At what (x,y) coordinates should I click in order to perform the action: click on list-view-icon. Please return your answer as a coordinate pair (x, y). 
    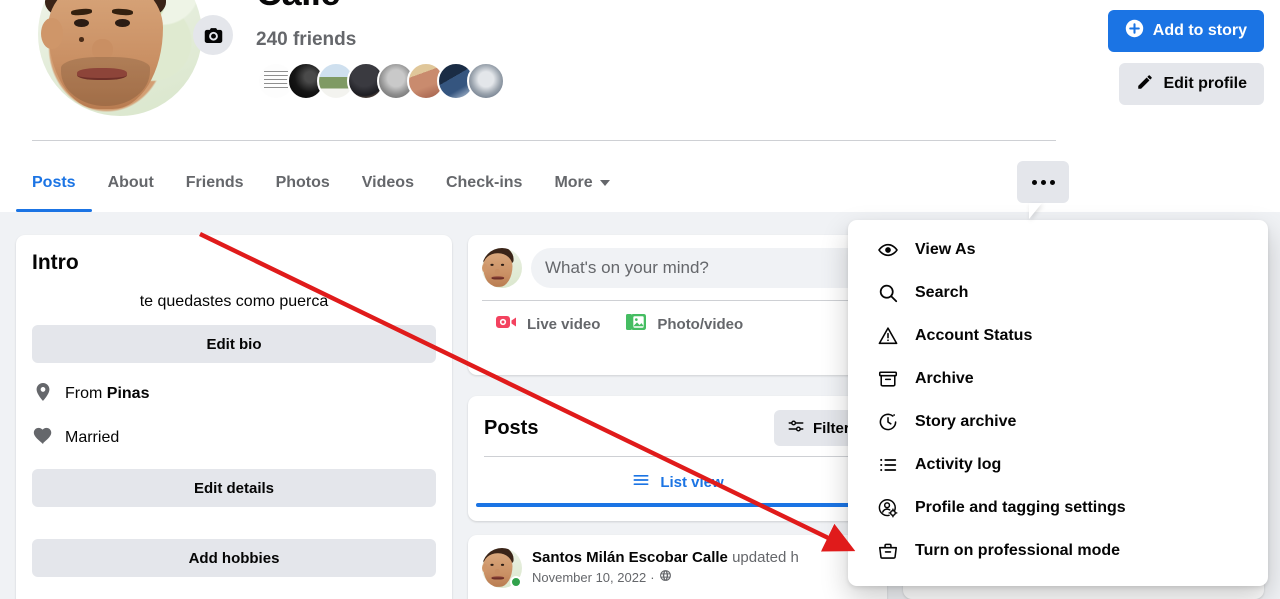
    Looking at the image, I should click on (641, 482).